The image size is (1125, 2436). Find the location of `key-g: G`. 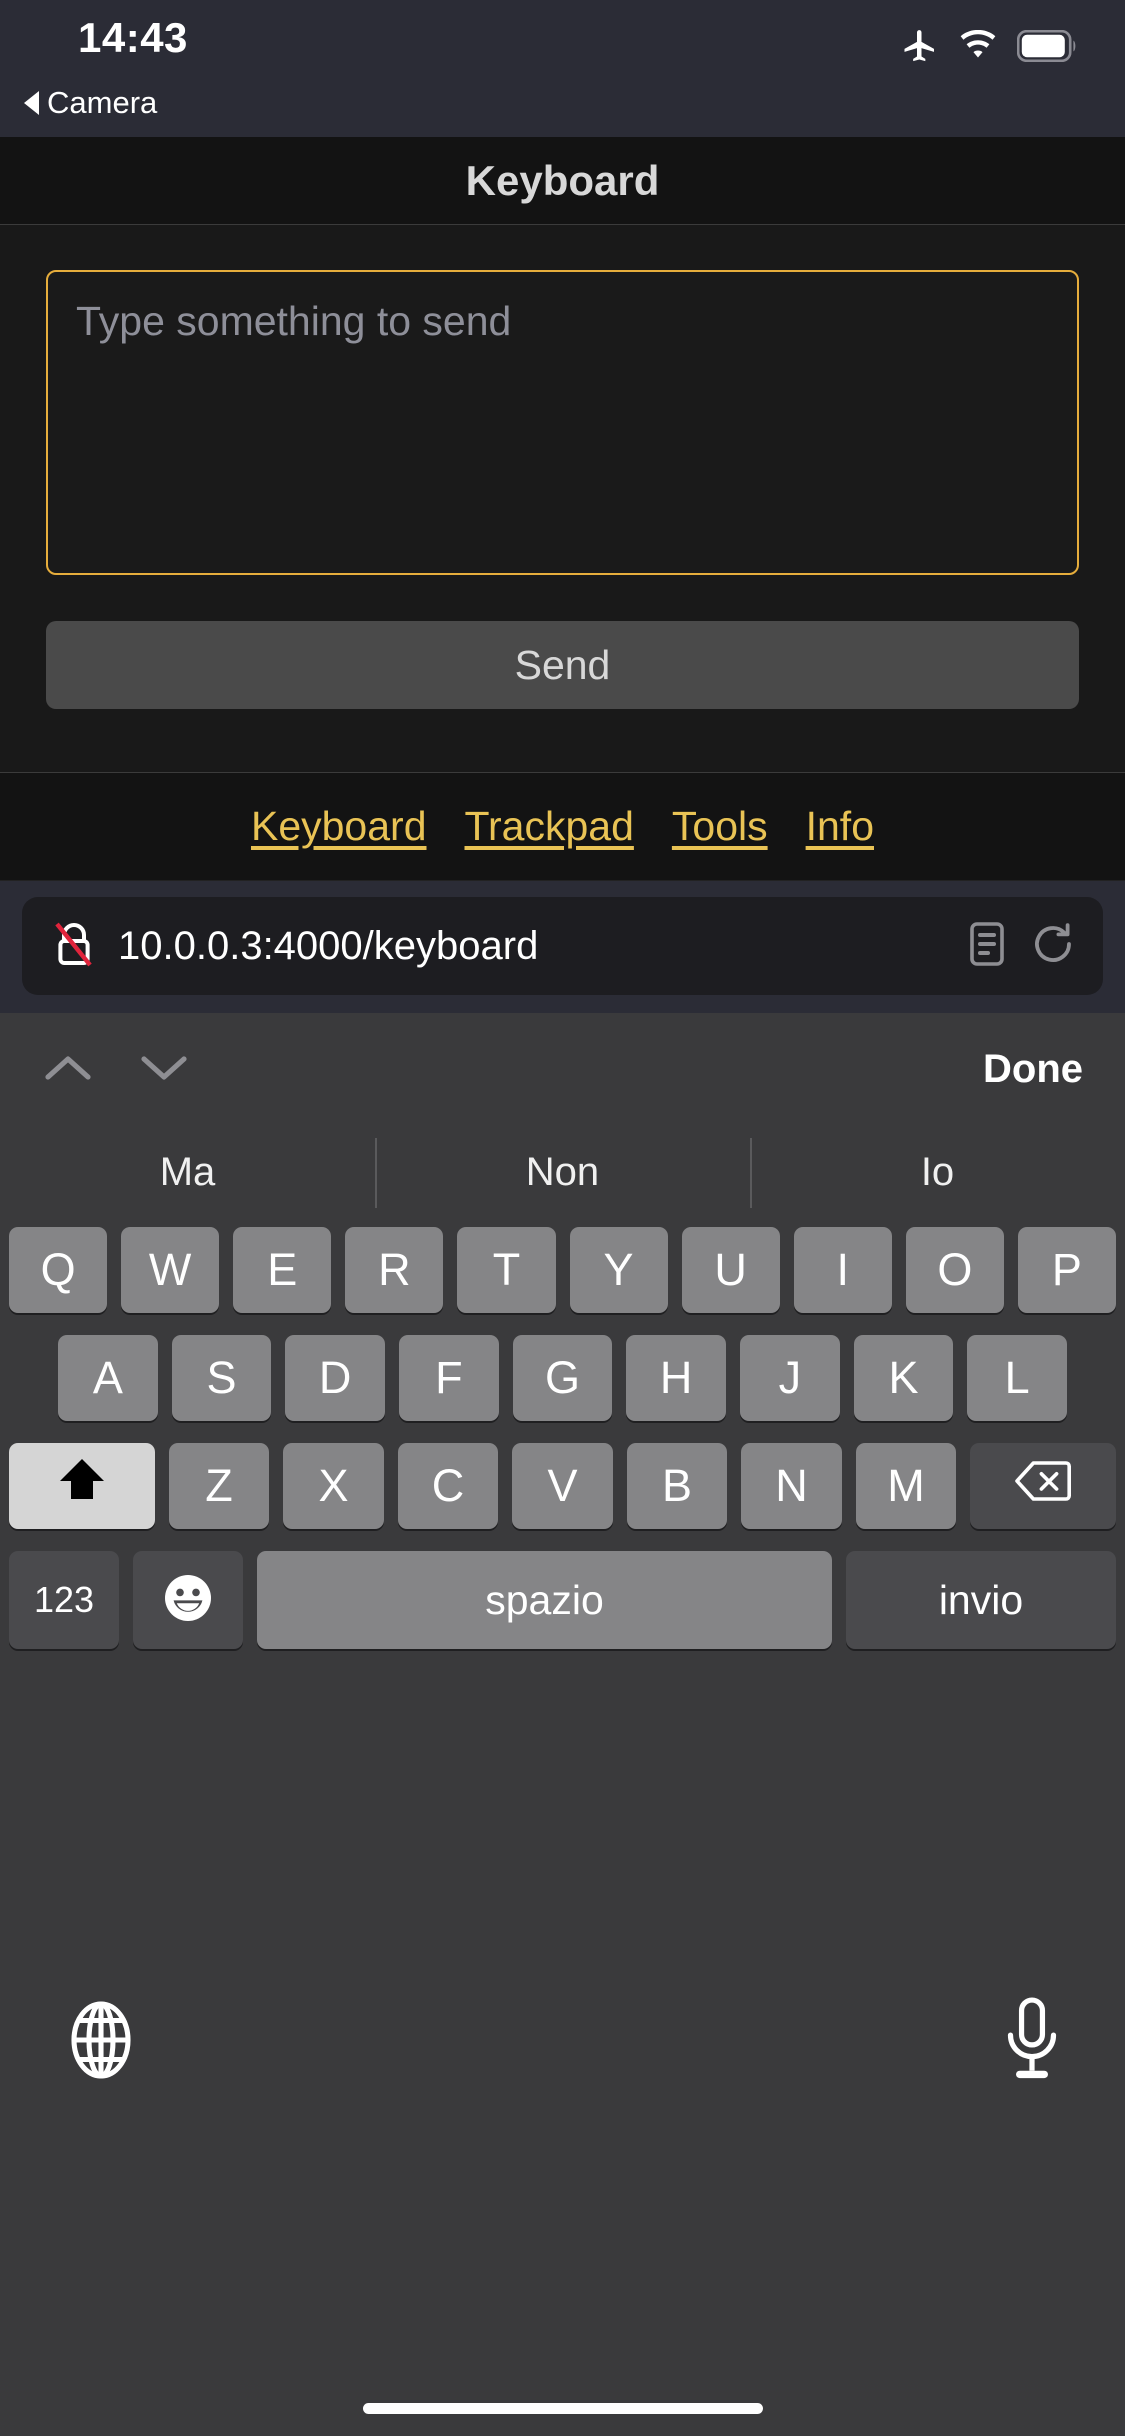

key-g: G is located at coordinates (562, 1378).